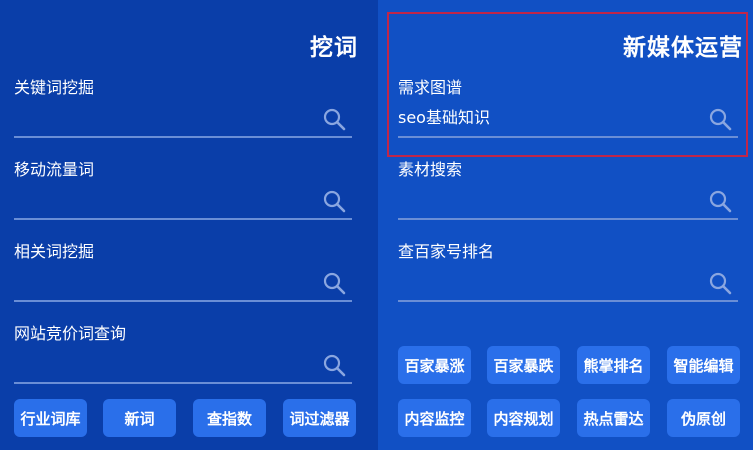  I want to click on content-monitor-button: 内容监控, so click(434, 418).